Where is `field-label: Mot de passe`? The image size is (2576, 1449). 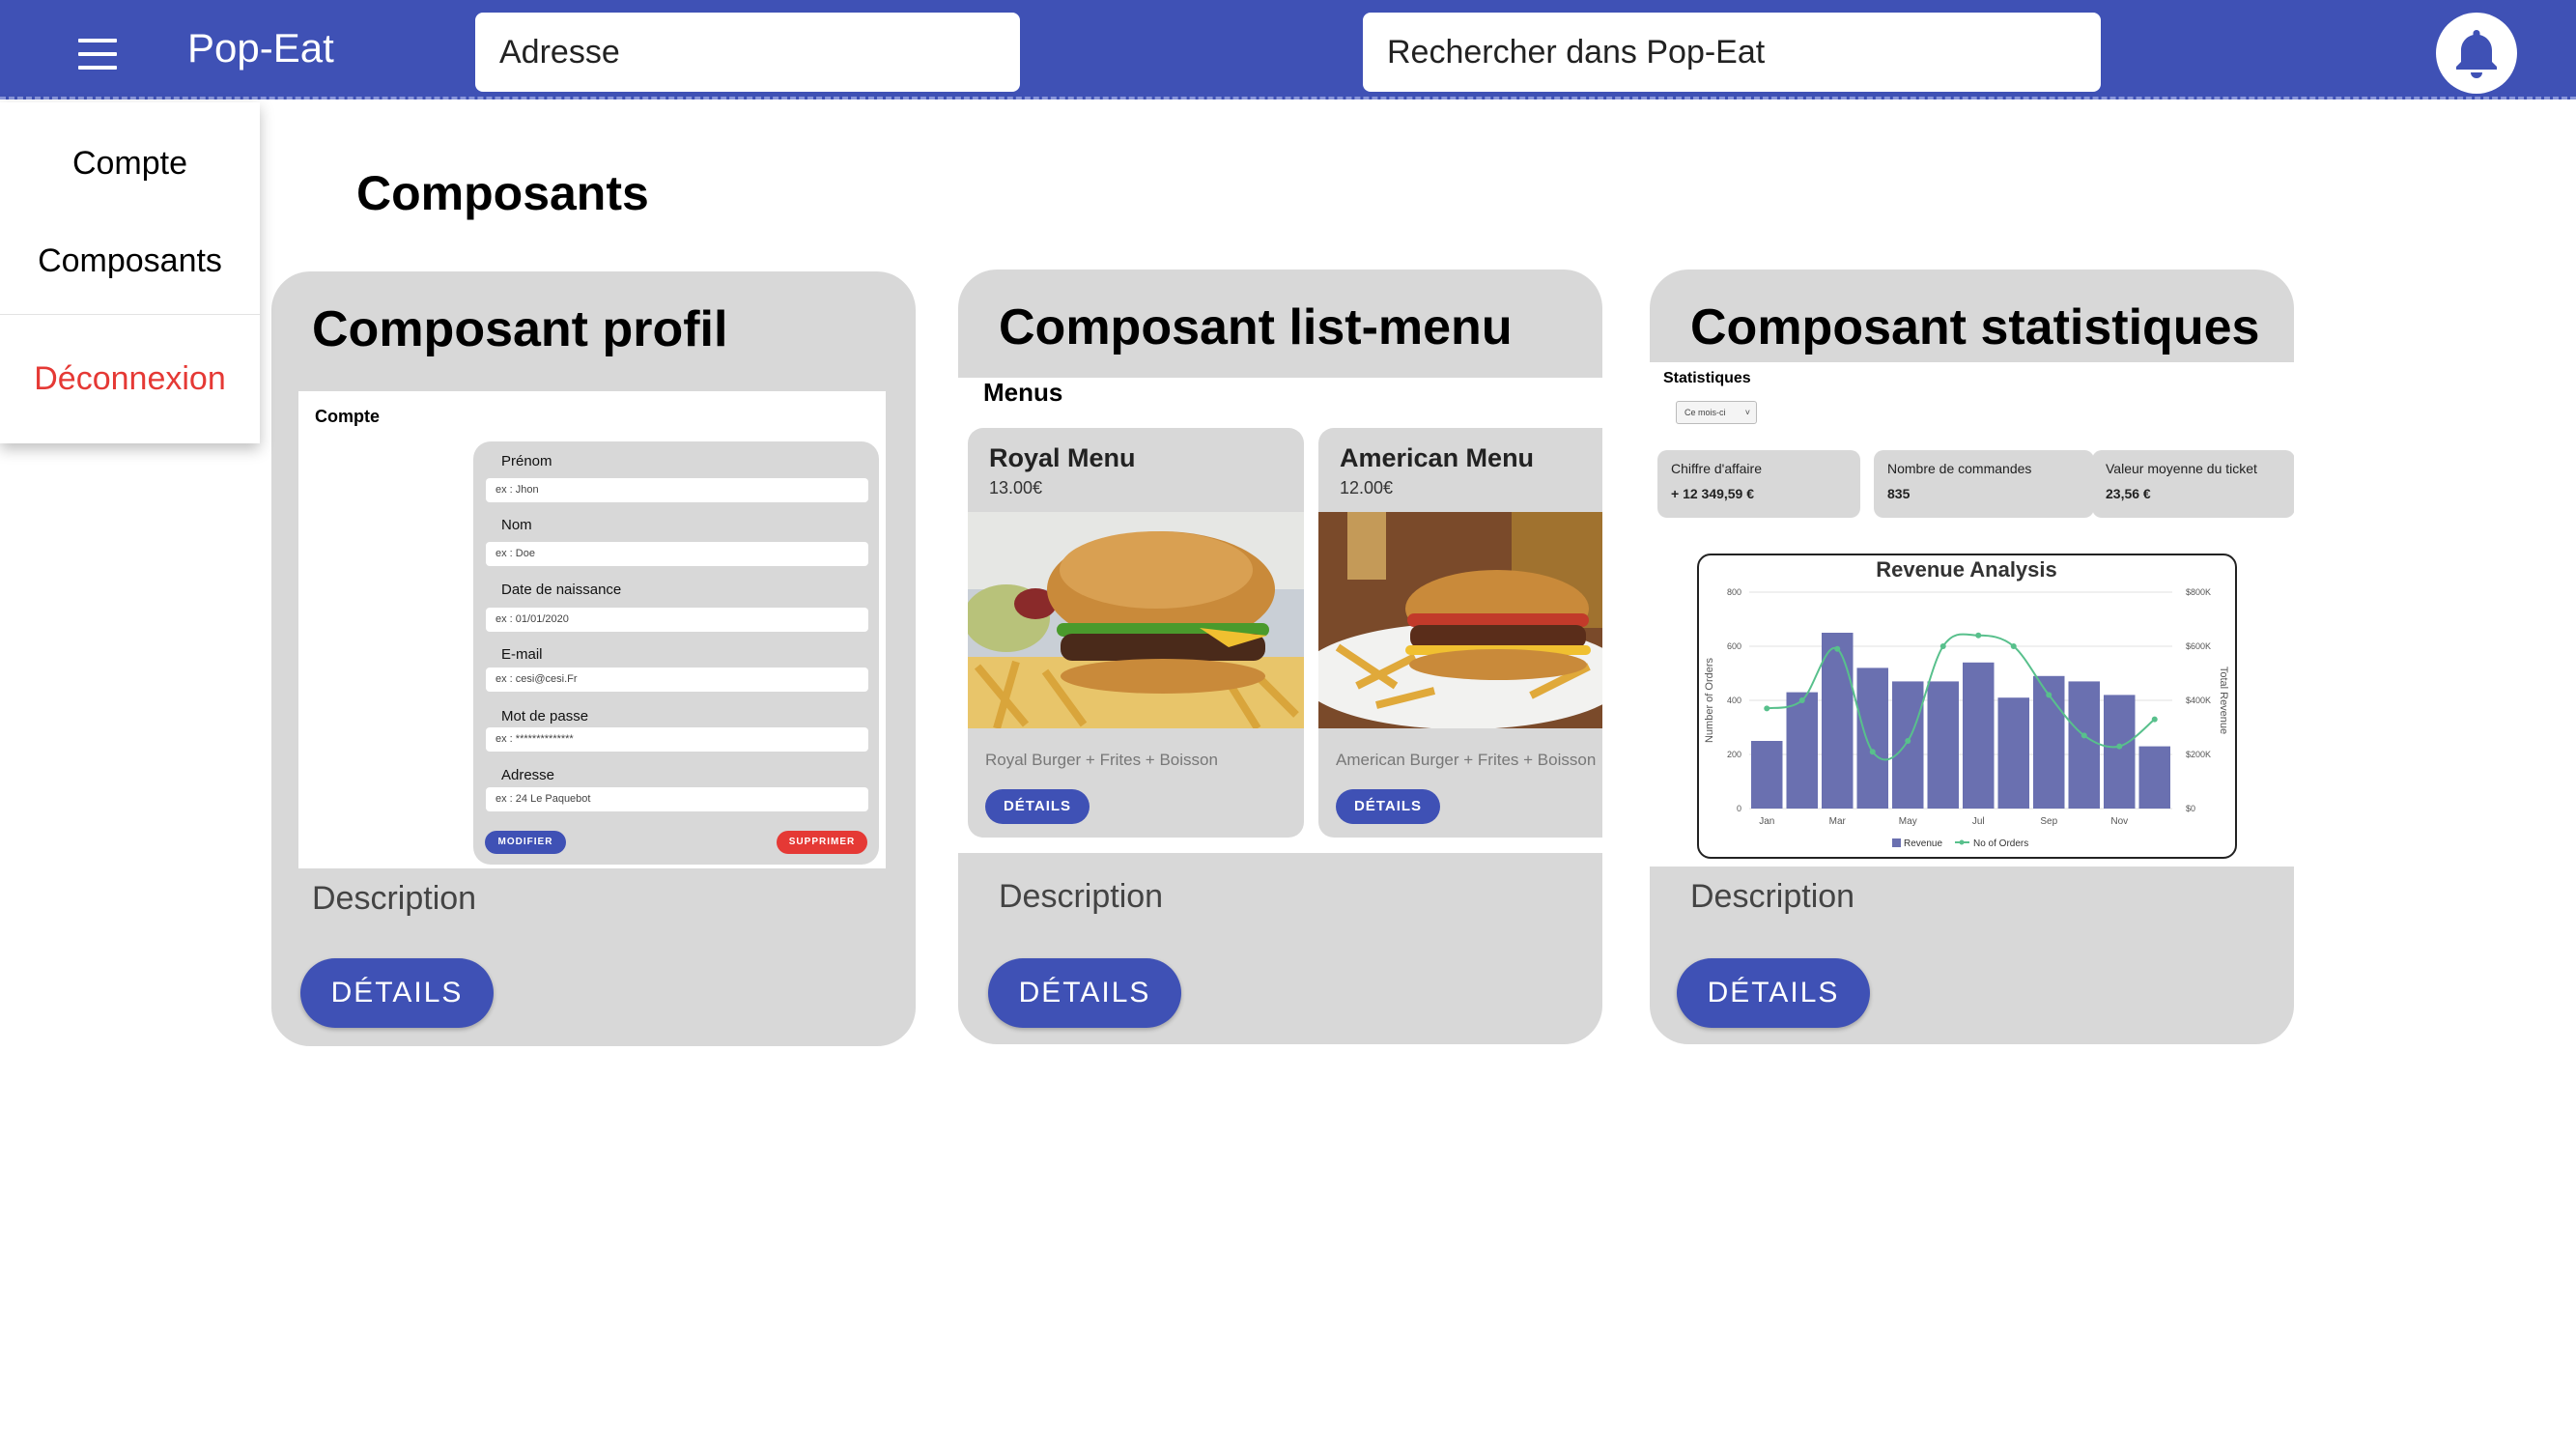
field-label: Mot de passe is located at coordinates (545, 716).